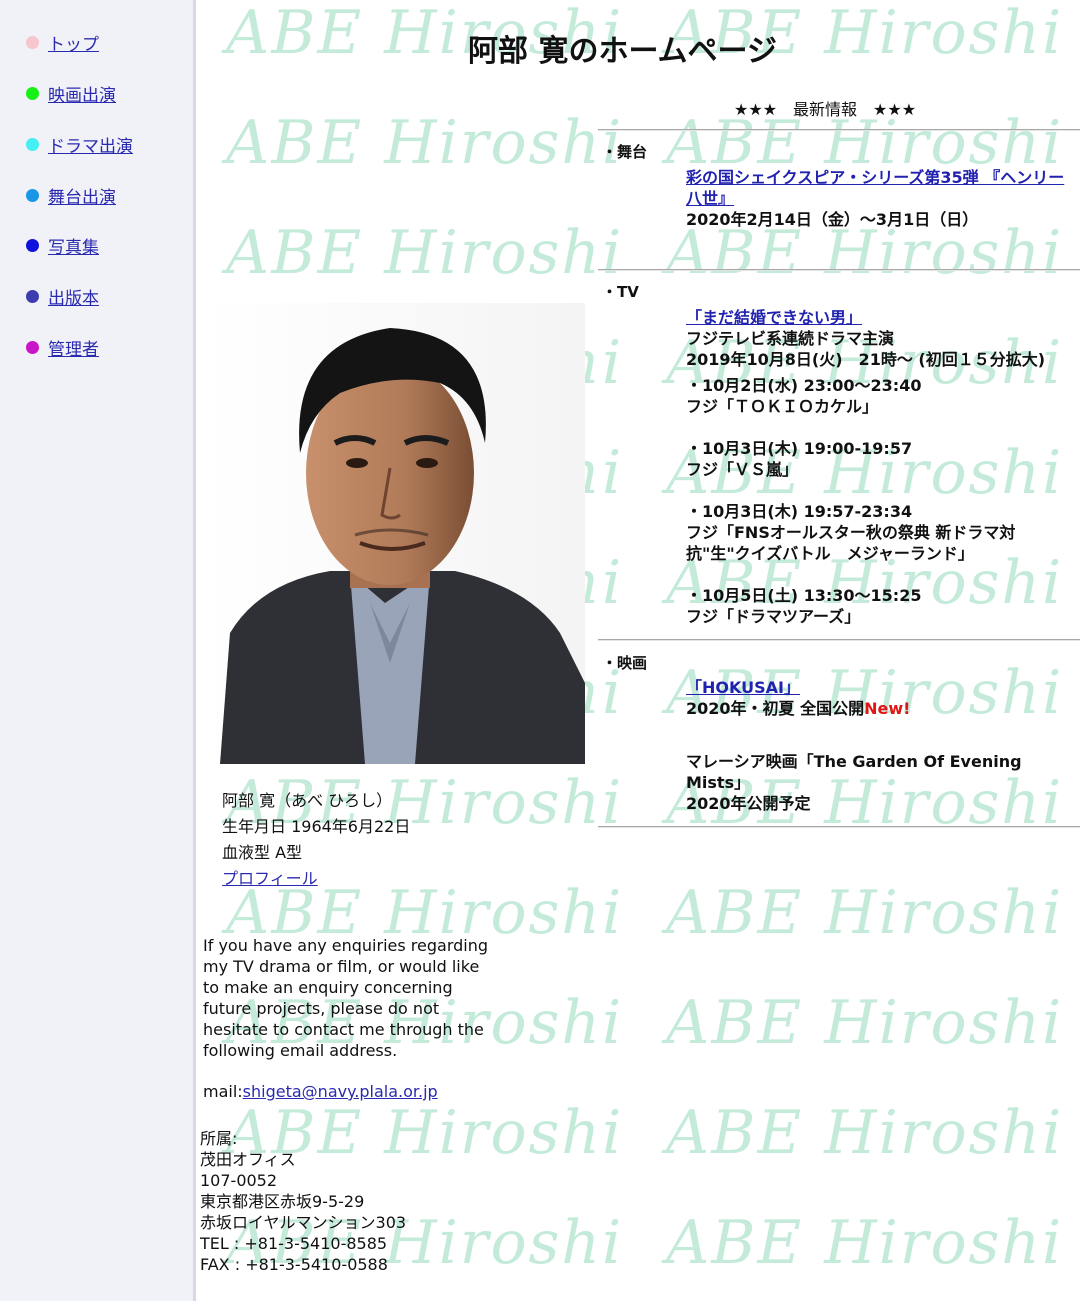 The image size is (1080, 1301). Describe the element at coordinates (73, 296) in the screenshot. I see `nav-link-books: 出版本` at that location.